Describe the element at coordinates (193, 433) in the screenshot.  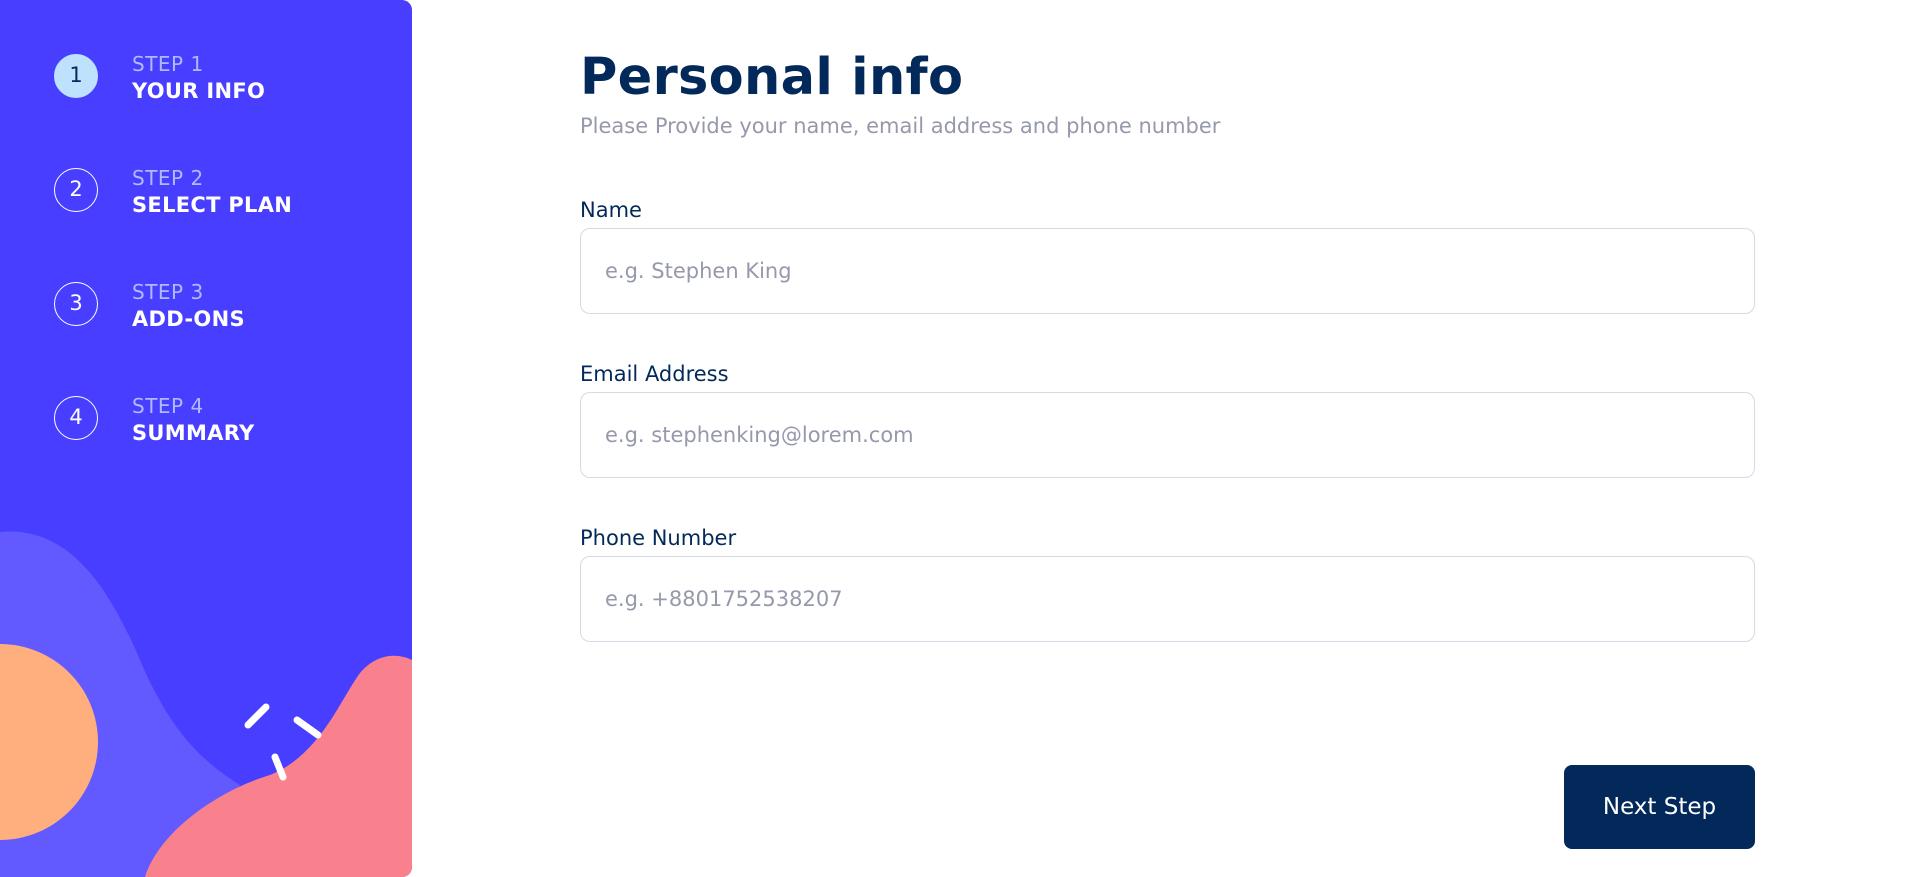
I see `step-title: SUMMARY` at that location.